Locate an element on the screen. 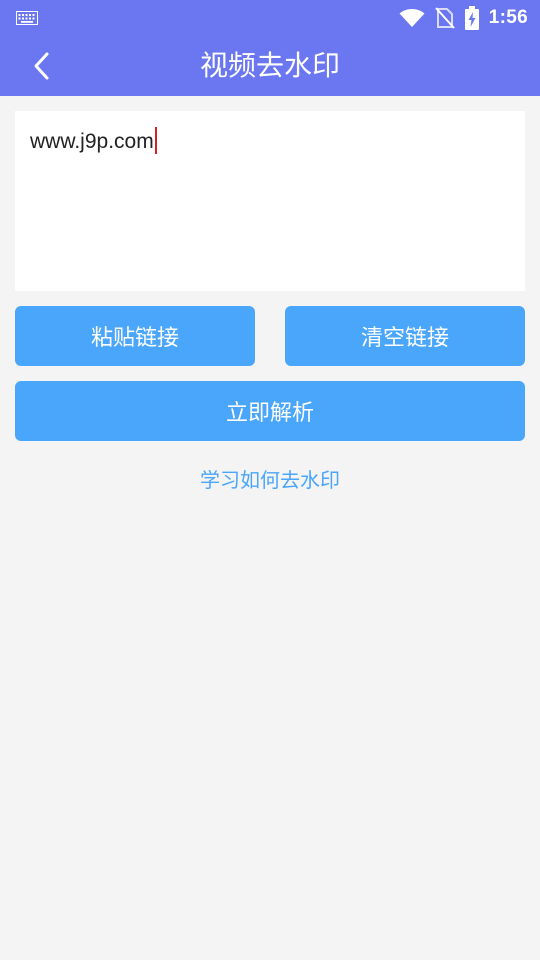  battery-charging-icon is located at coordinates (471, 18).